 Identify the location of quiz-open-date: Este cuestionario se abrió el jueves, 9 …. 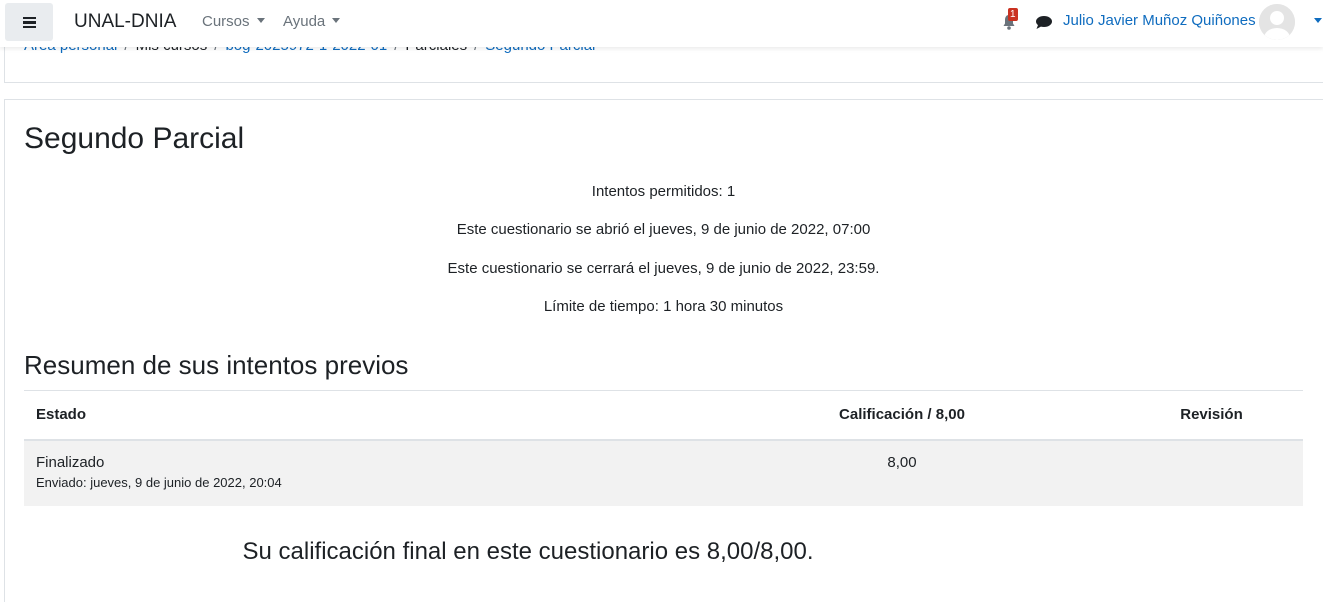
(663, 229).